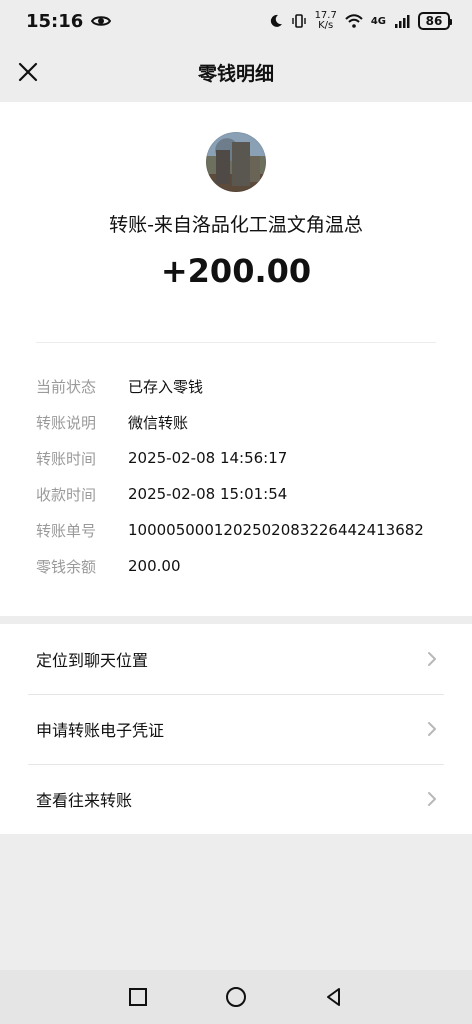 Image resolution: width=472 pixels, height=1024 pixels. Describe the element at coordinates (402, 21) in the screenshot. I see `signal-icon` at that location.